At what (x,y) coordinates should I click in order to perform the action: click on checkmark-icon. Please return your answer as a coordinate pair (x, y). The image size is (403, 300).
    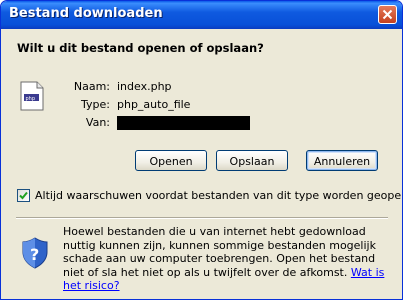
    Looking at the image, I should click on (23, 195).